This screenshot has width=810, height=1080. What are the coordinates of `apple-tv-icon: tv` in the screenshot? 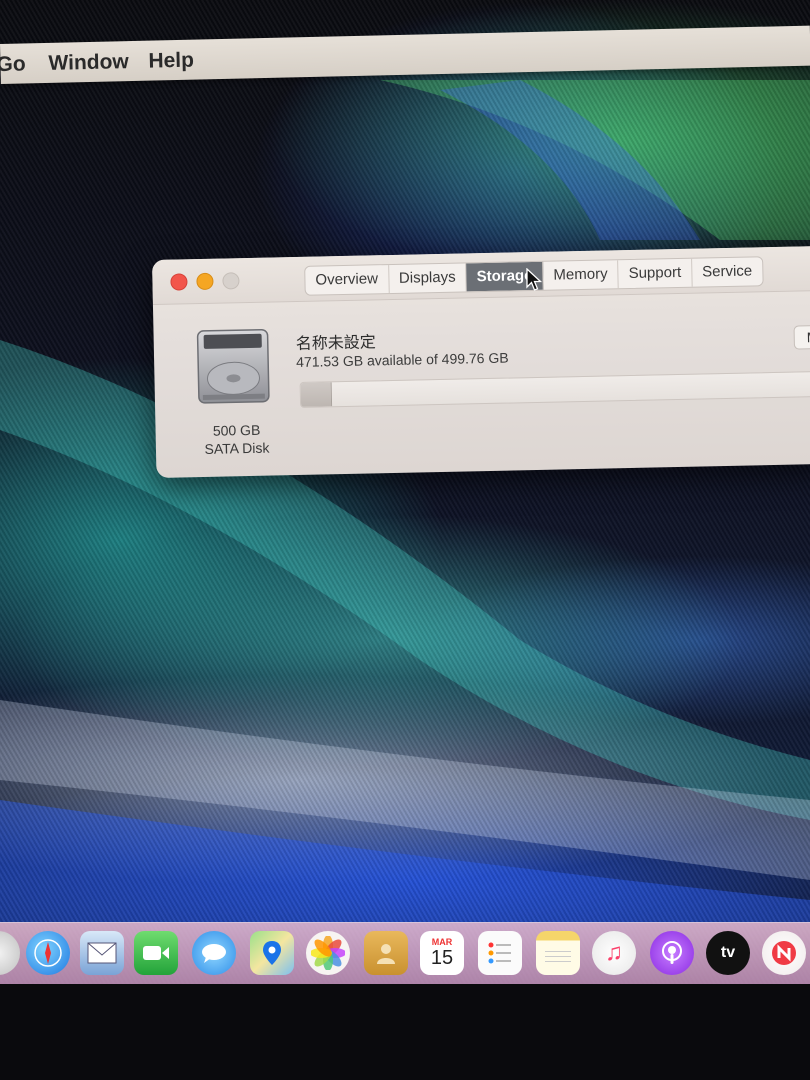 It's located at (728, 953).